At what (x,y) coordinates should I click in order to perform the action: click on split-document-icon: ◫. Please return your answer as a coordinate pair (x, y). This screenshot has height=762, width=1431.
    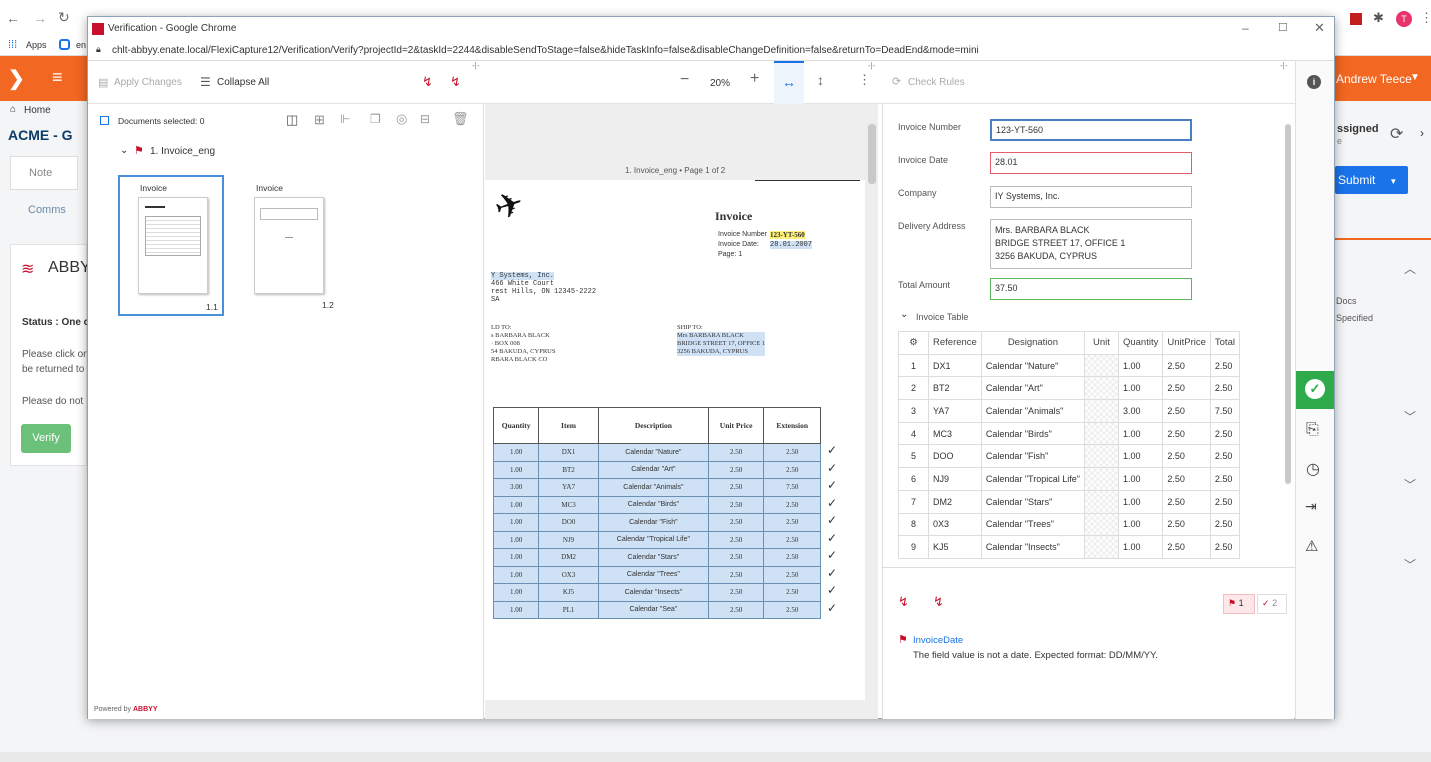
    Looking at the image, I should click on (292, 120).